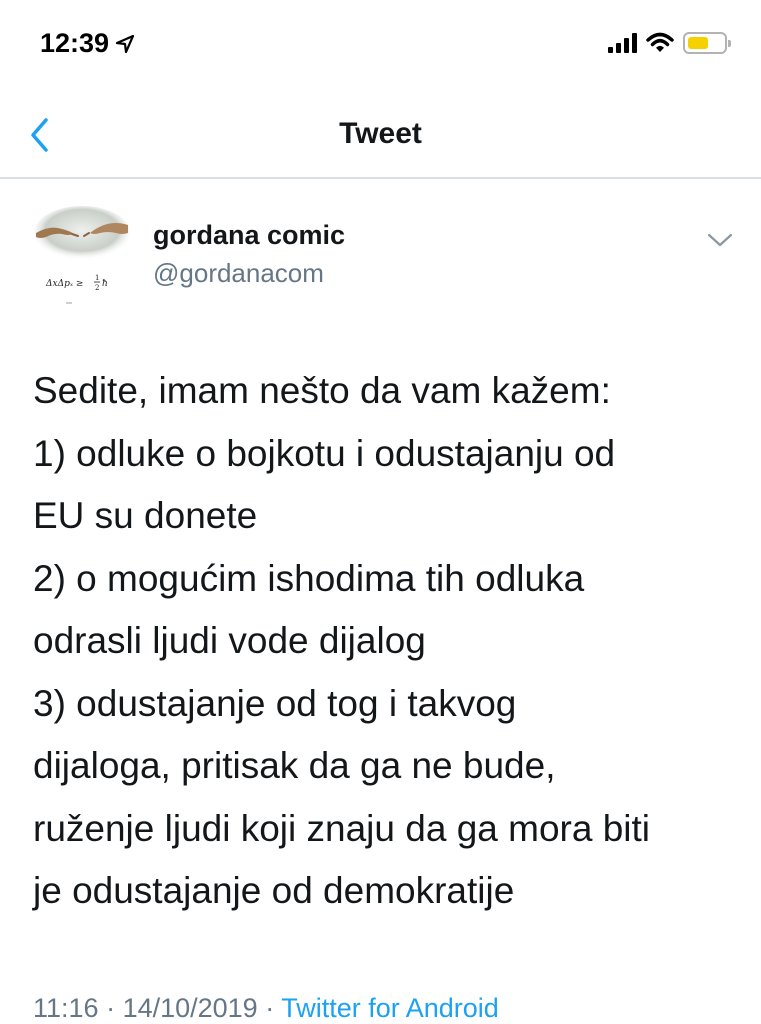 Image resolution: width=761 pixels, height=1024 pixels. I want to click on tweet-meta: 11:16 · 14/10/2019 · Twitter for Android, so click(266, 1008).